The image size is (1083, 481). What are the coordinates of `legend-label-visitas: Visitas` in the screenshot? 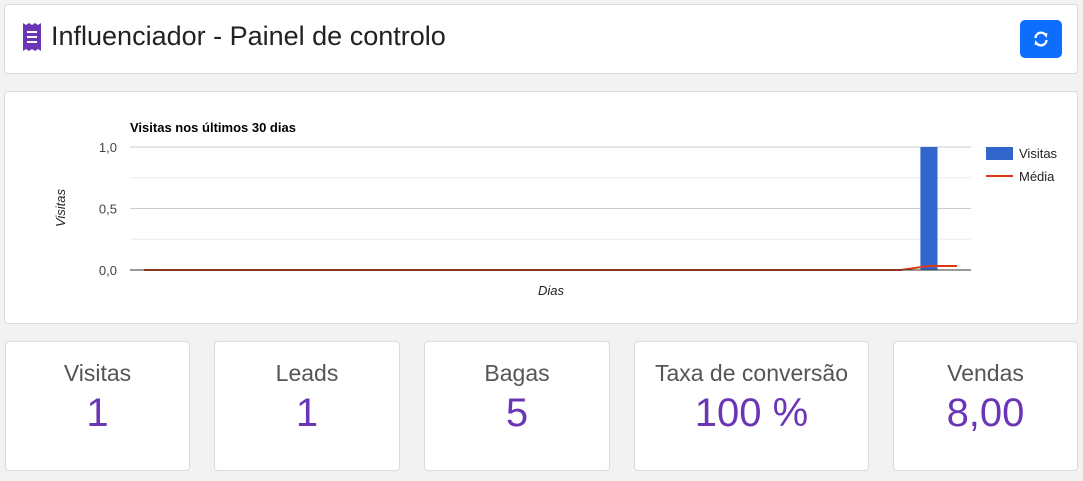 It's located at (1038, 153).